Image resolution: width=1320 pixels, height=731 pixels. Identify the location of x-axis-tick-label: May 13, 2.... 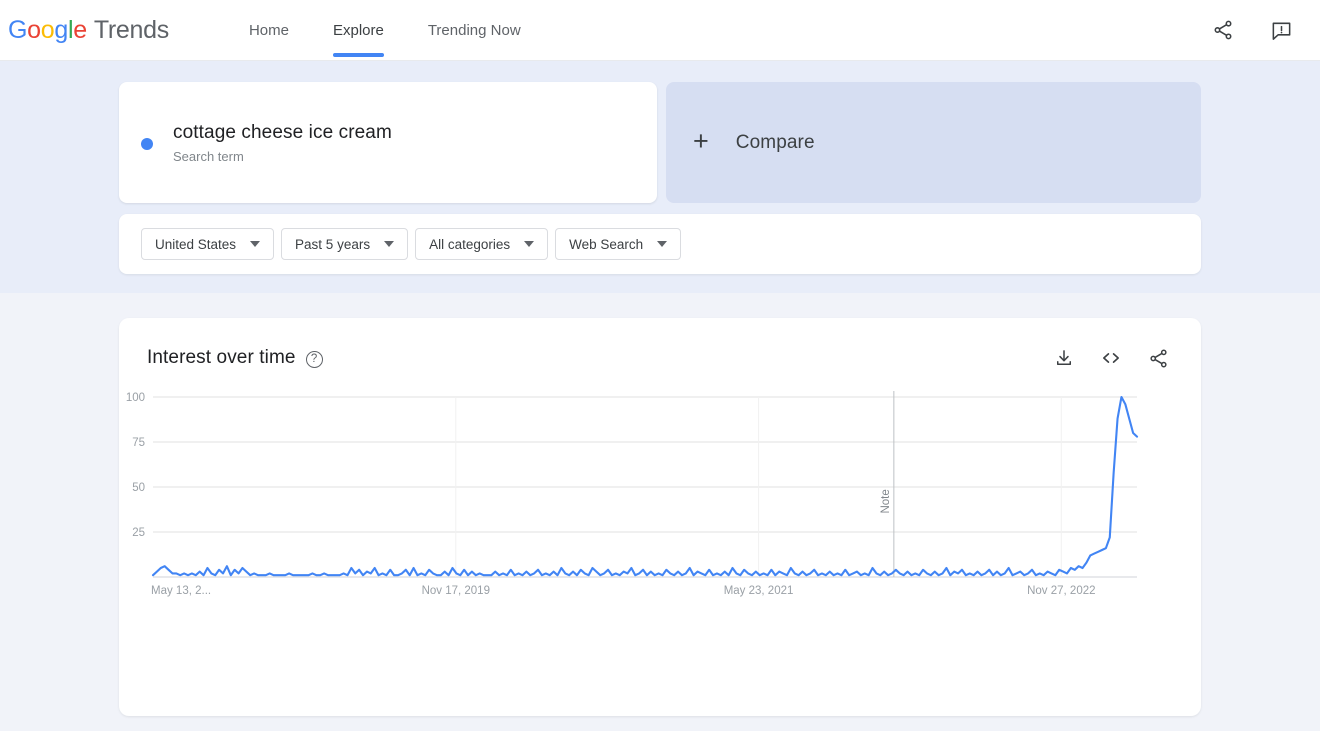
(181, 591).